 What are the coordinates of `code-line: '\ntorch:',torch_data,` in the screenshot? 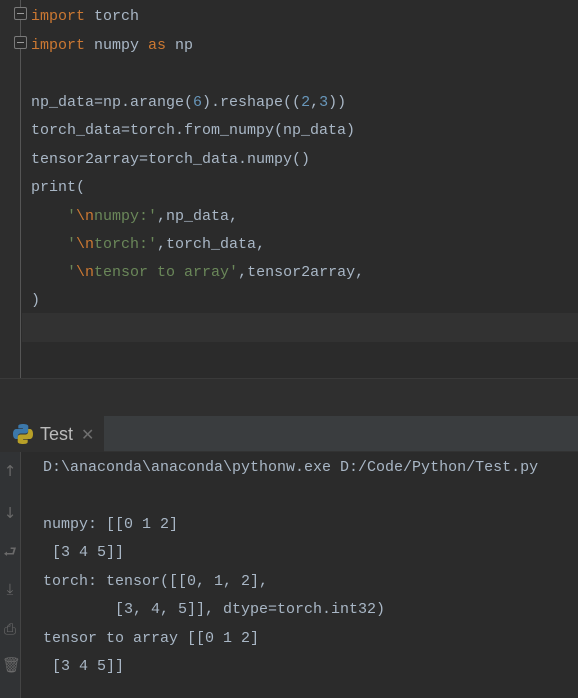 It's located at (166, 245).